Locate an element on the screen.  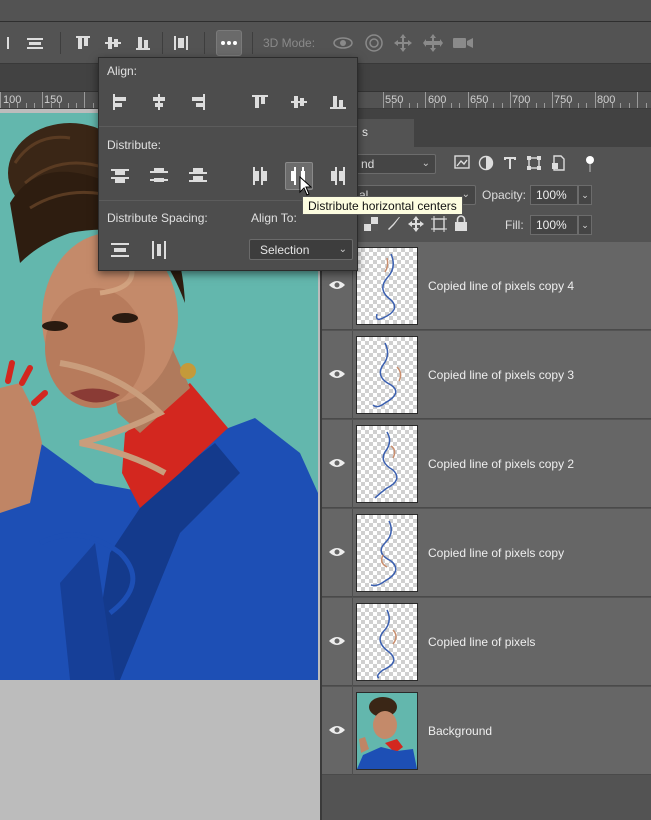
filter-pixel-icon is located at coordinates (462, 163).